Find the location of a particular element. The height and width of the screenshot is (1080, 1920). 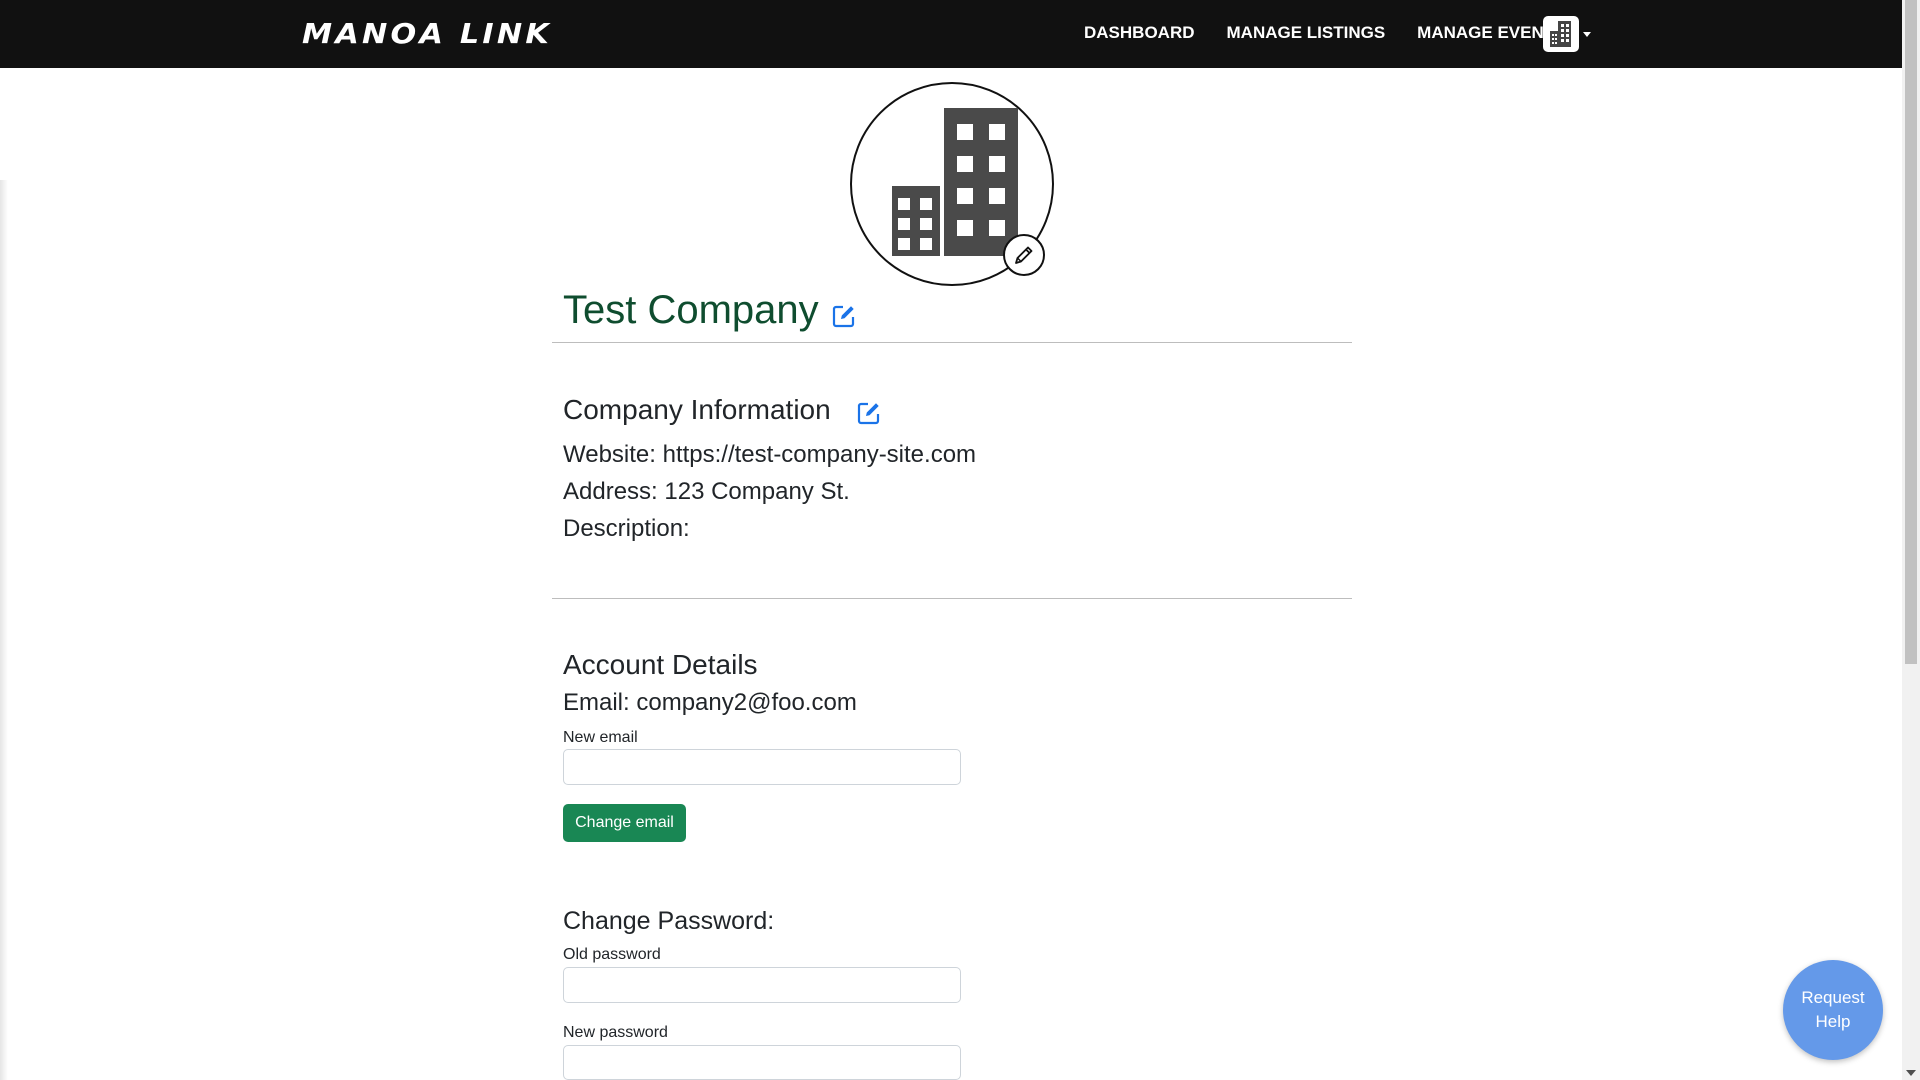

old-password-label: Old password is located at coordinates (612, 954).